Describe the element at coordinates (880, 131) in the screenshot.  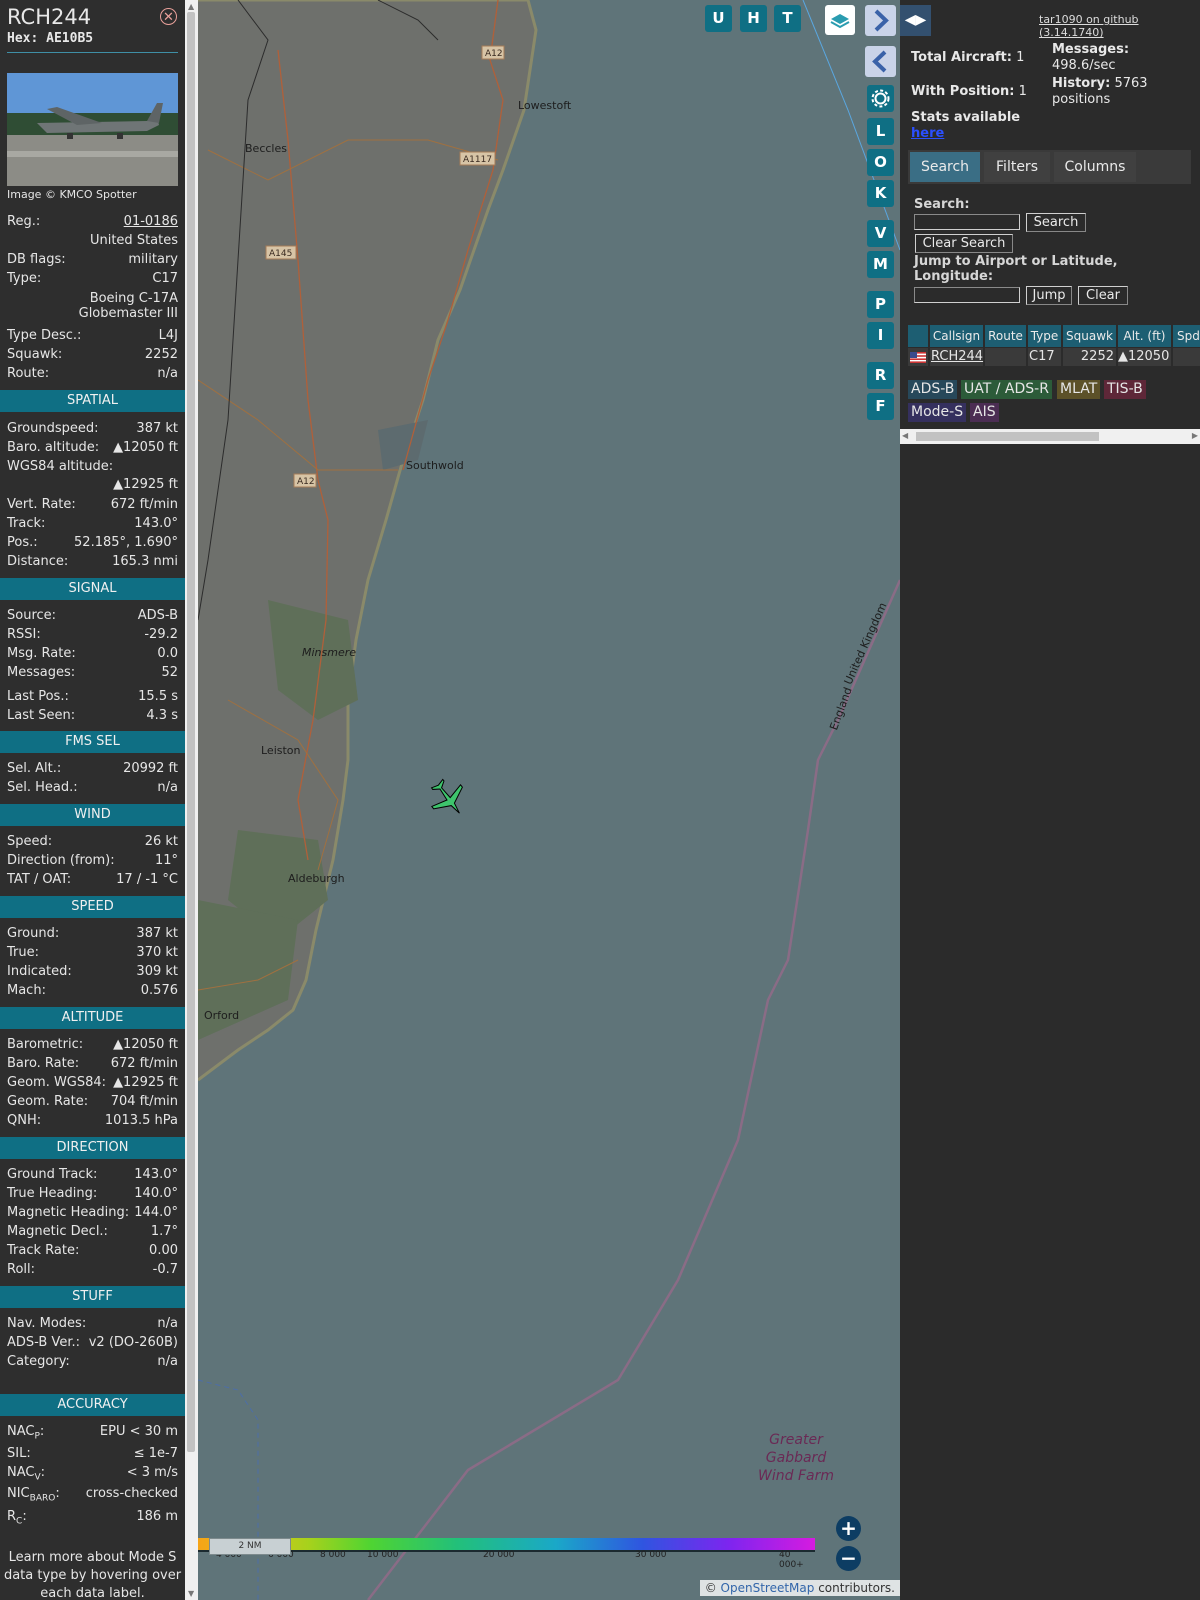
I see `map-button-l: L` at that location.